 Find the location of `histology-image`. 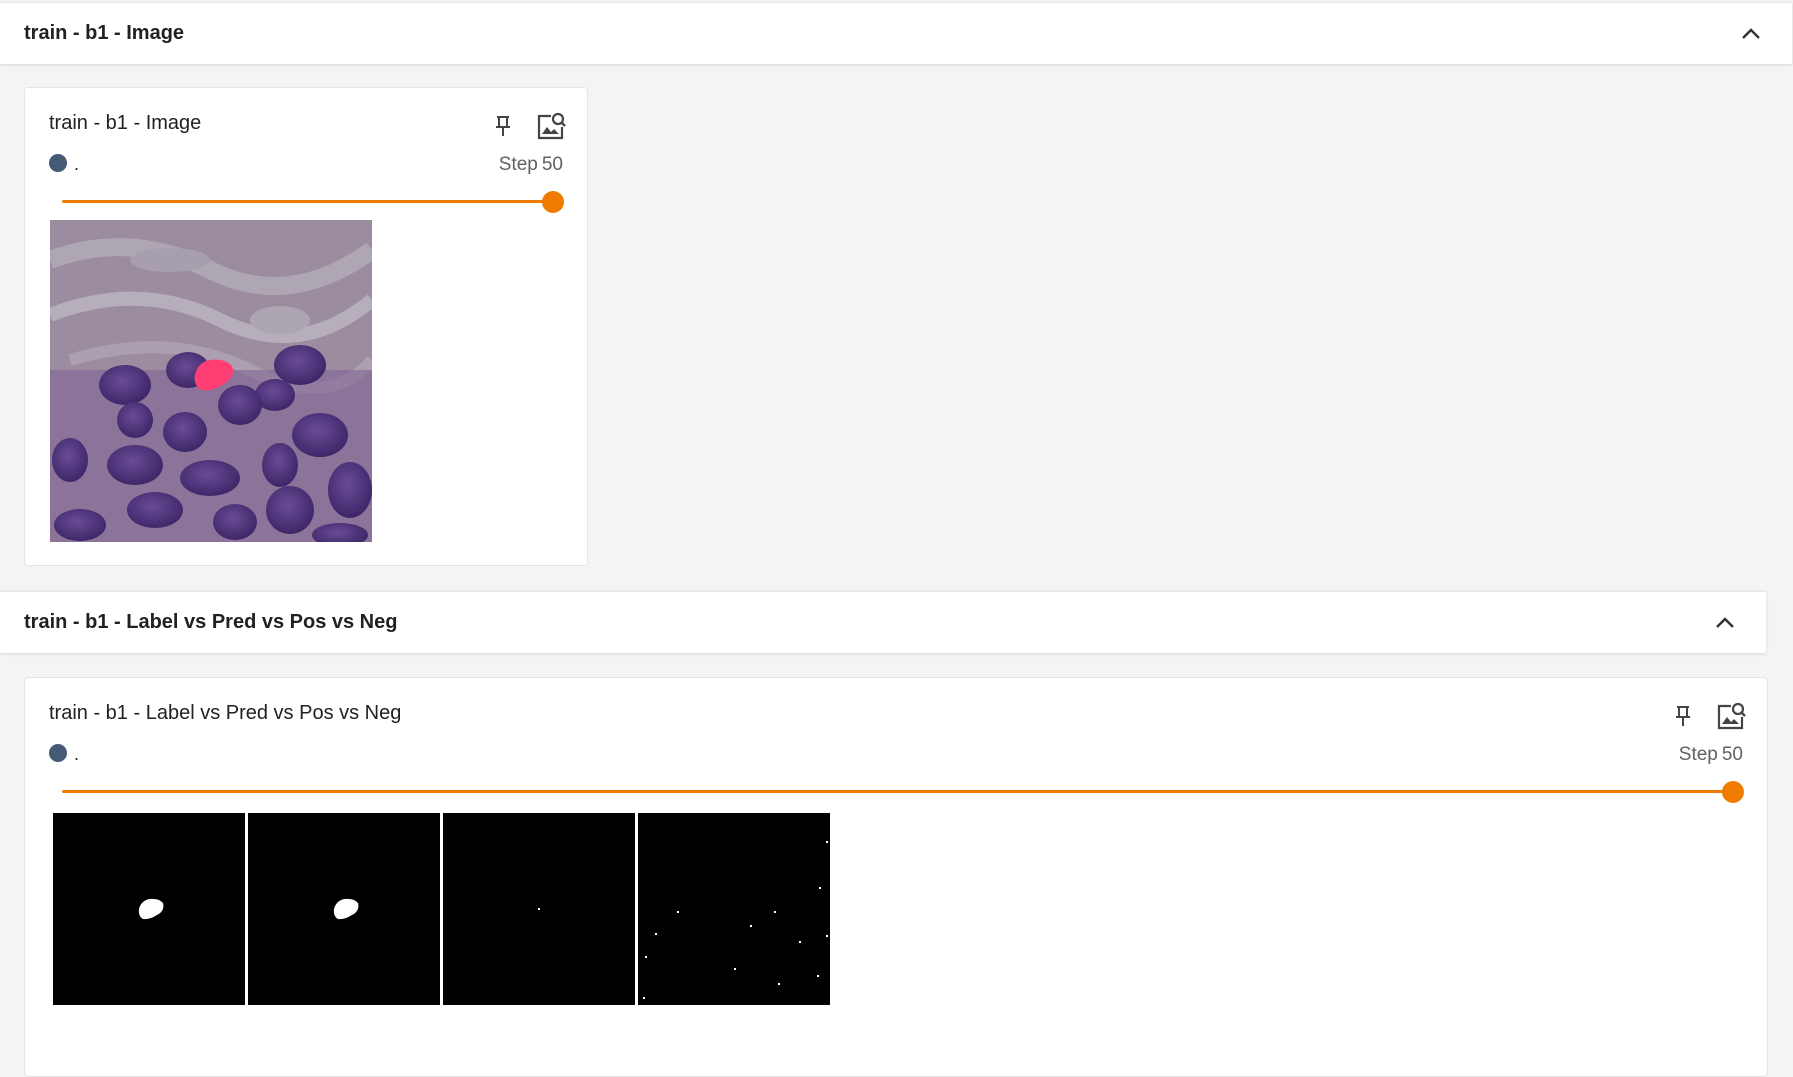

histology-image is located at coordinates (211, 381).